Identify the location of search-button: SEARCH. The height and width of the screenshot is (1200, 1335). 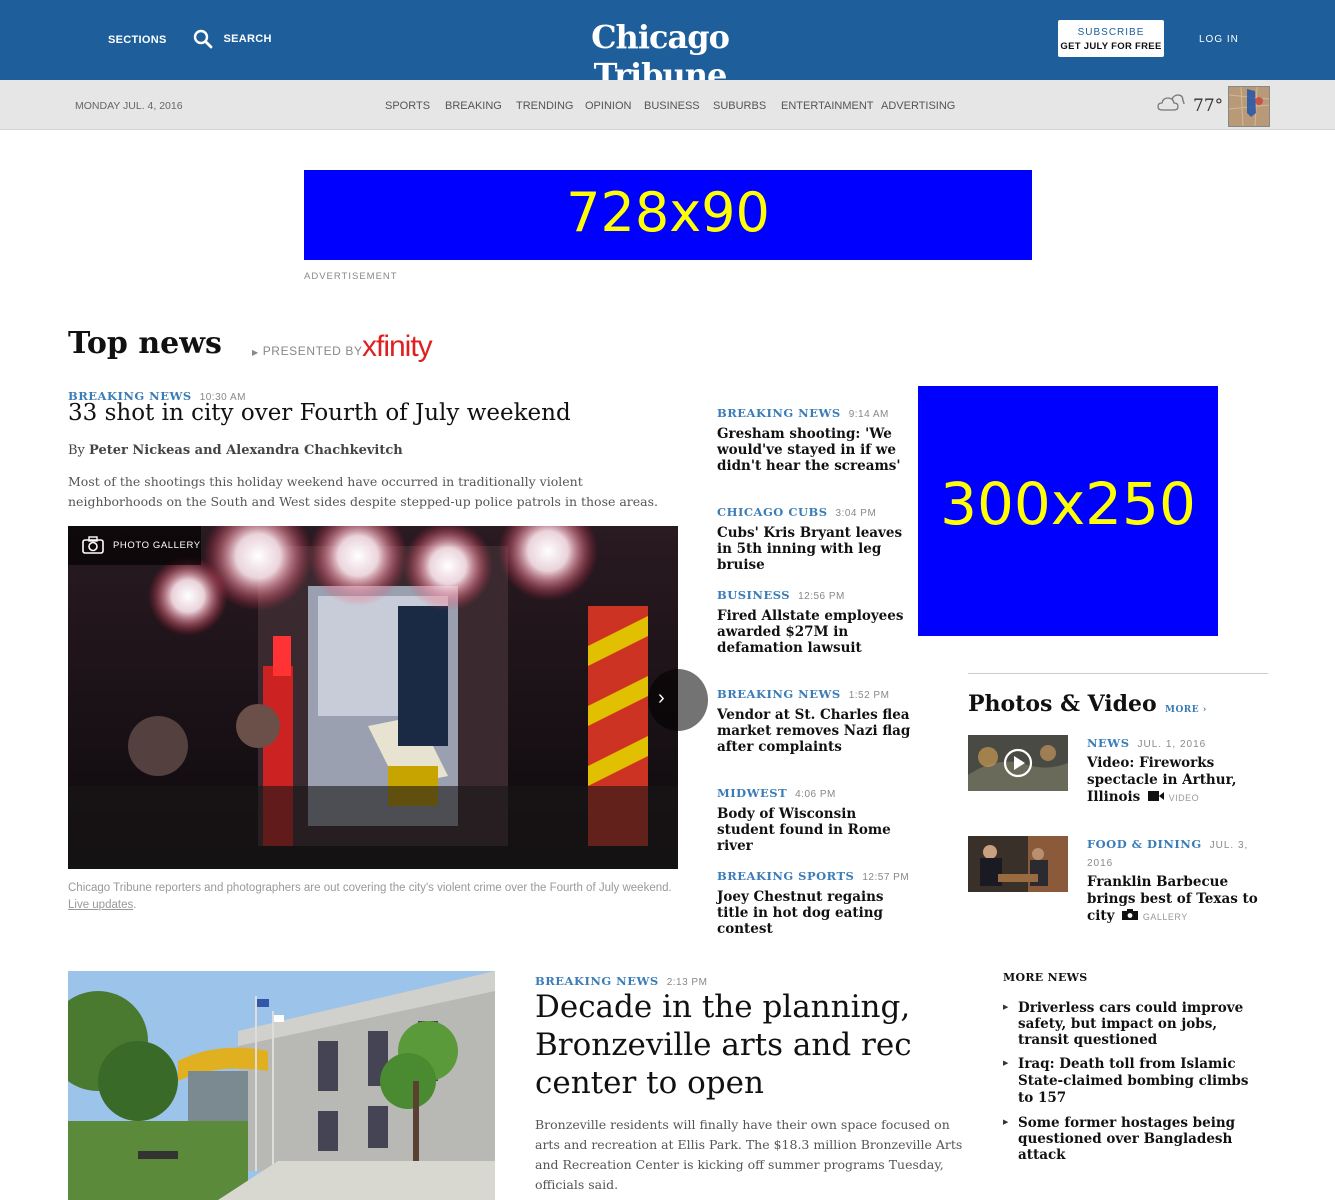
(232, 39).